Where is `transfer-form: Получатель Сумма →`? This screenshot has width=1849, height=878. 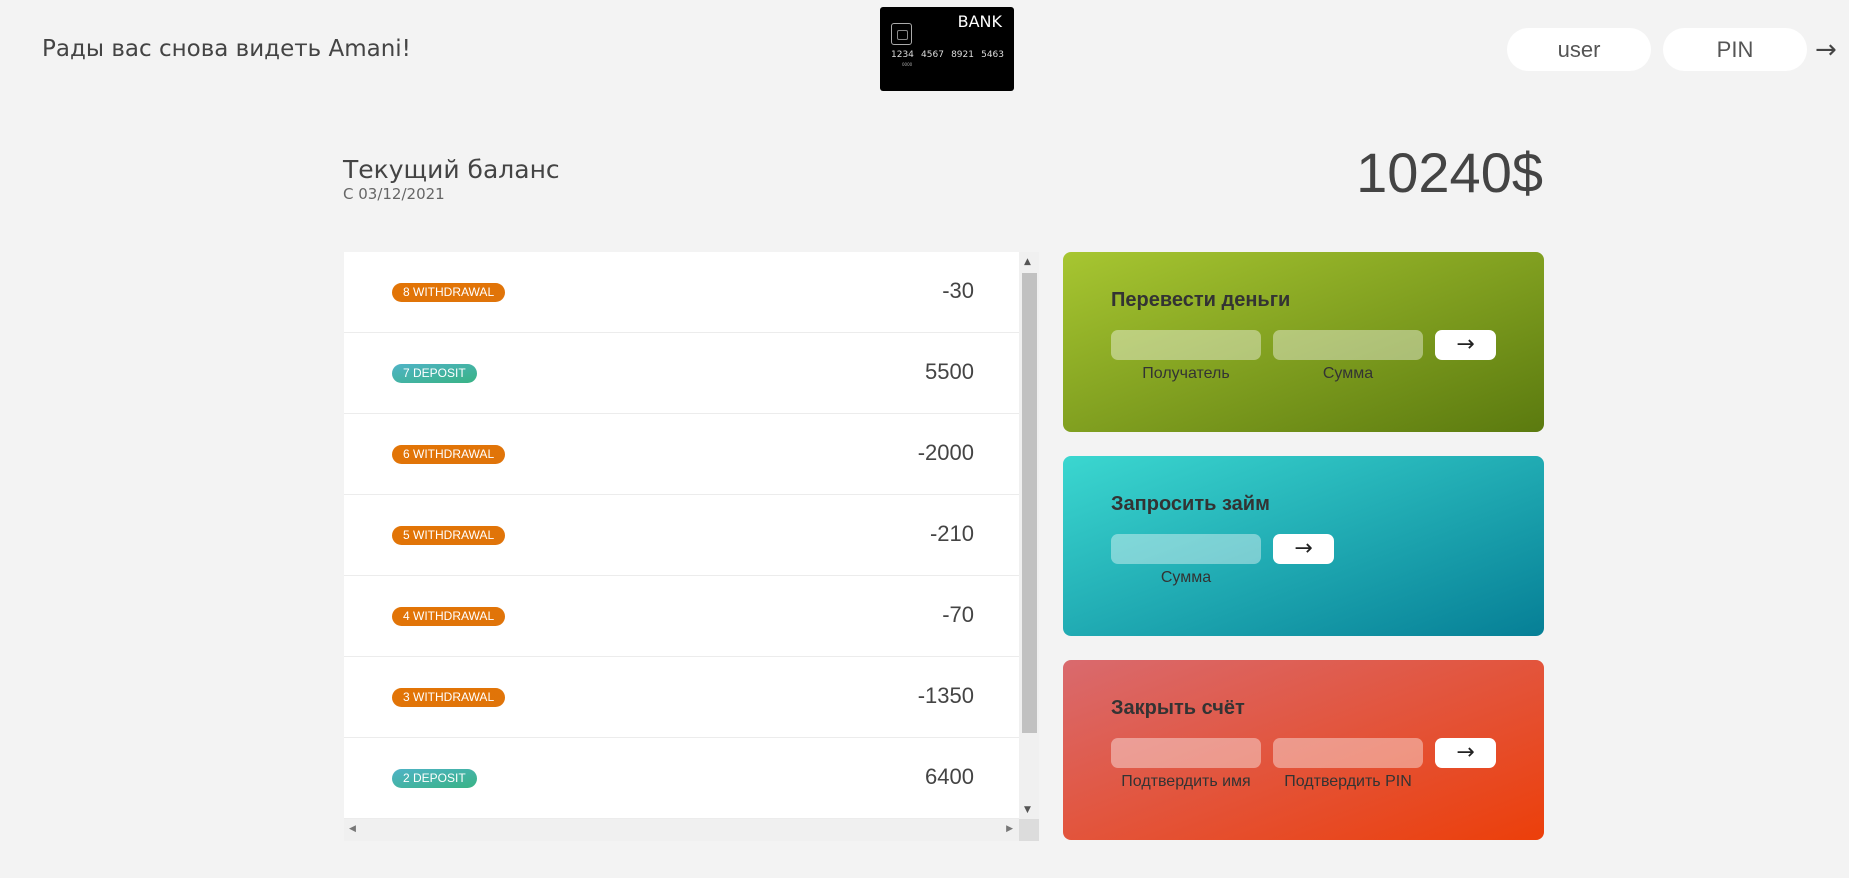 transfer-form: Получатель Сумма → is located at coordinates (1303, 356).